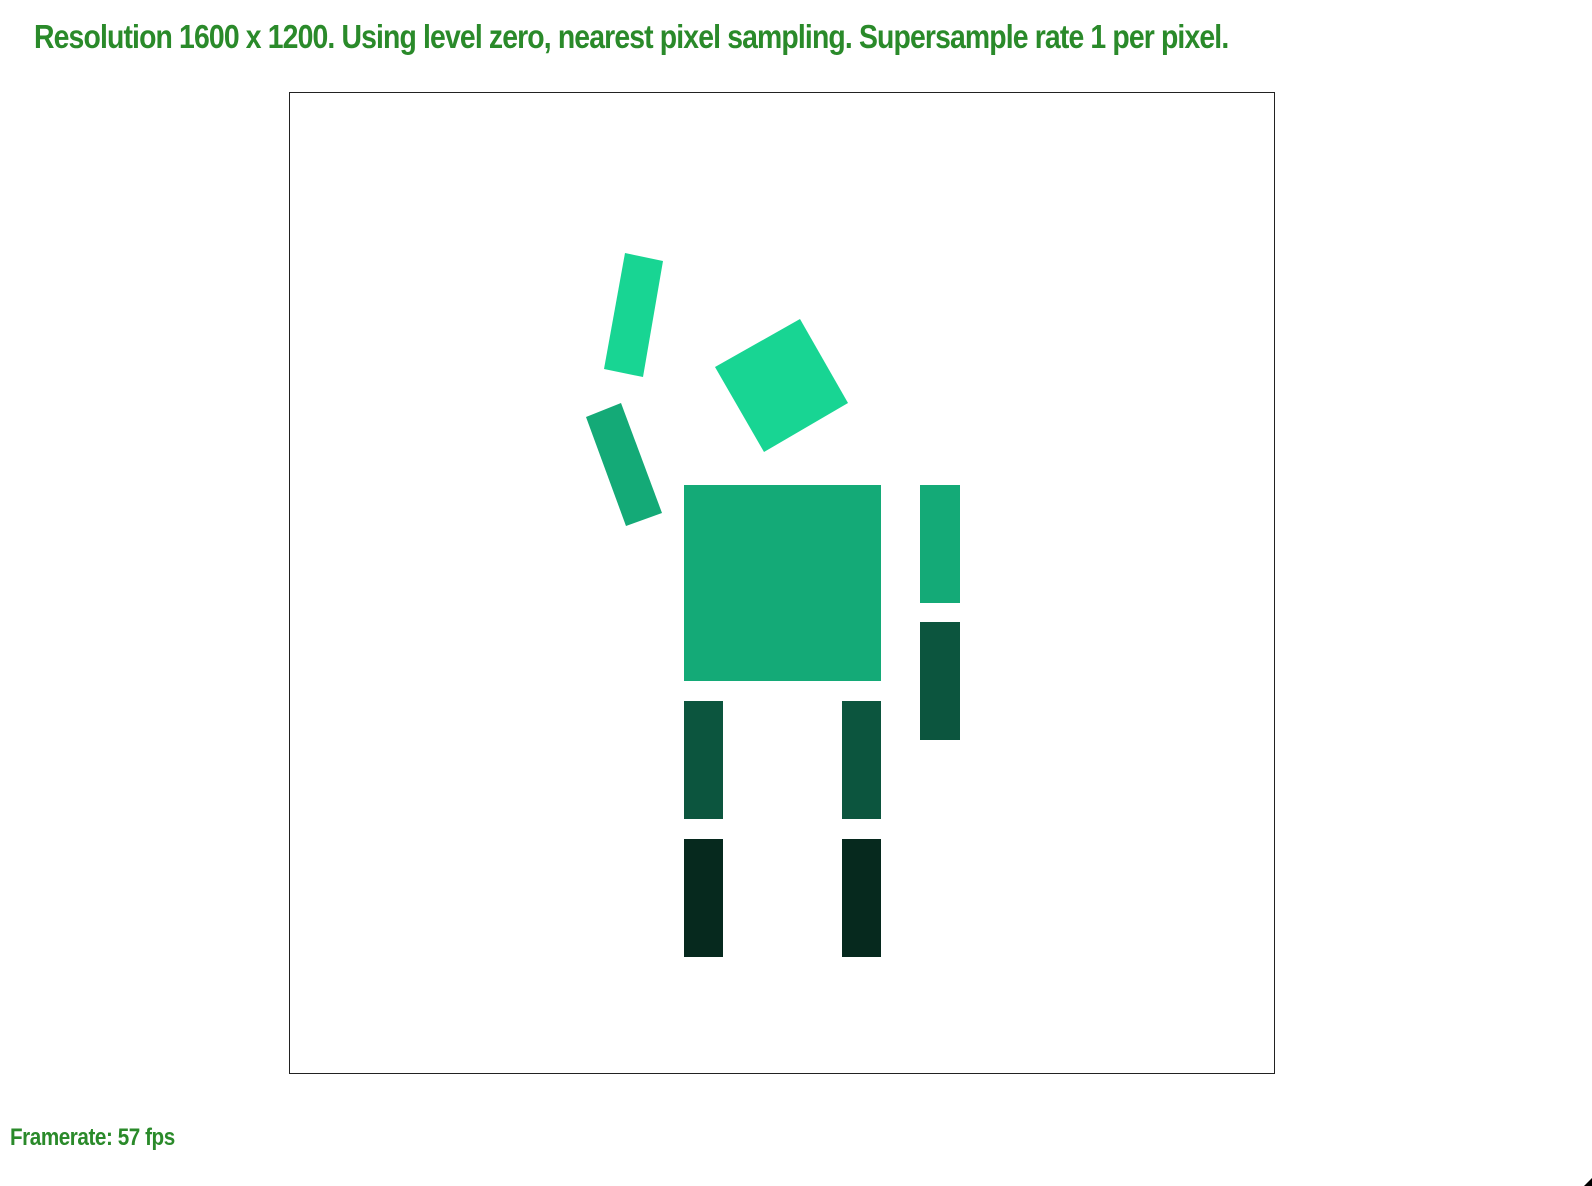  I want to click on framerate-readout: Framerate: 57 fps, so click(92, 1137).